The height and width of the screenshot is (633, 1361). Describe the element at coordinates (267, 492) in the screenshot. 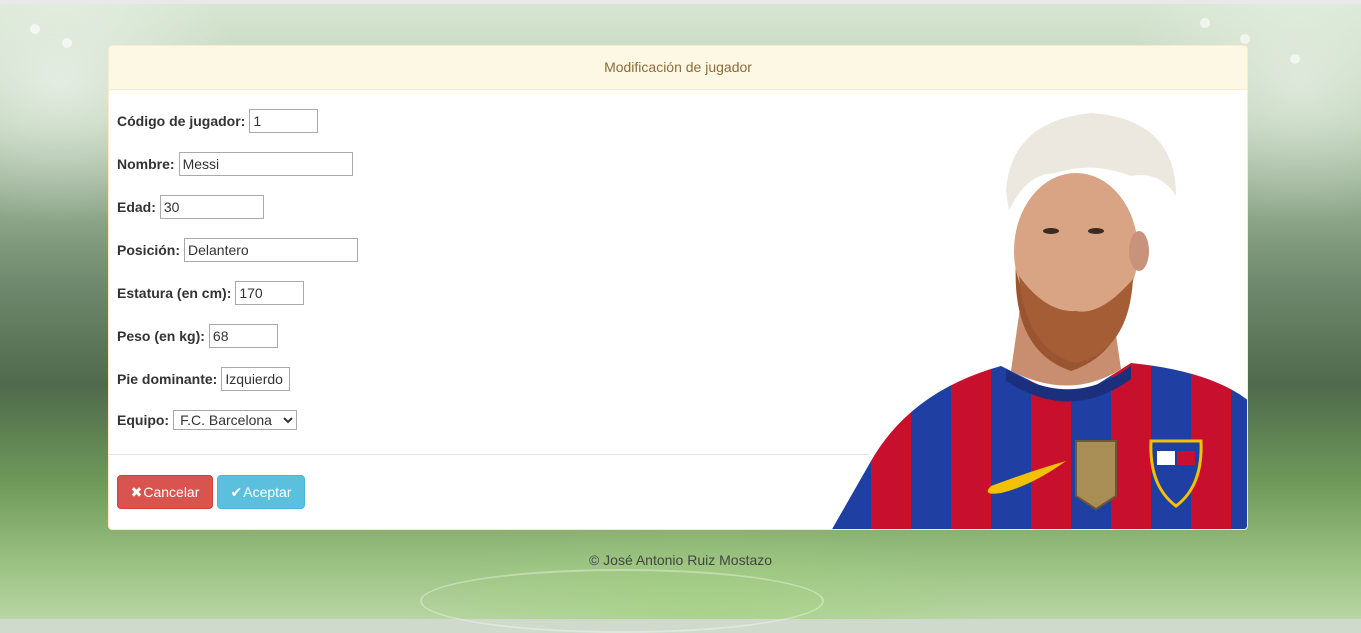

I see `accept-label: Aceptar` at that location.